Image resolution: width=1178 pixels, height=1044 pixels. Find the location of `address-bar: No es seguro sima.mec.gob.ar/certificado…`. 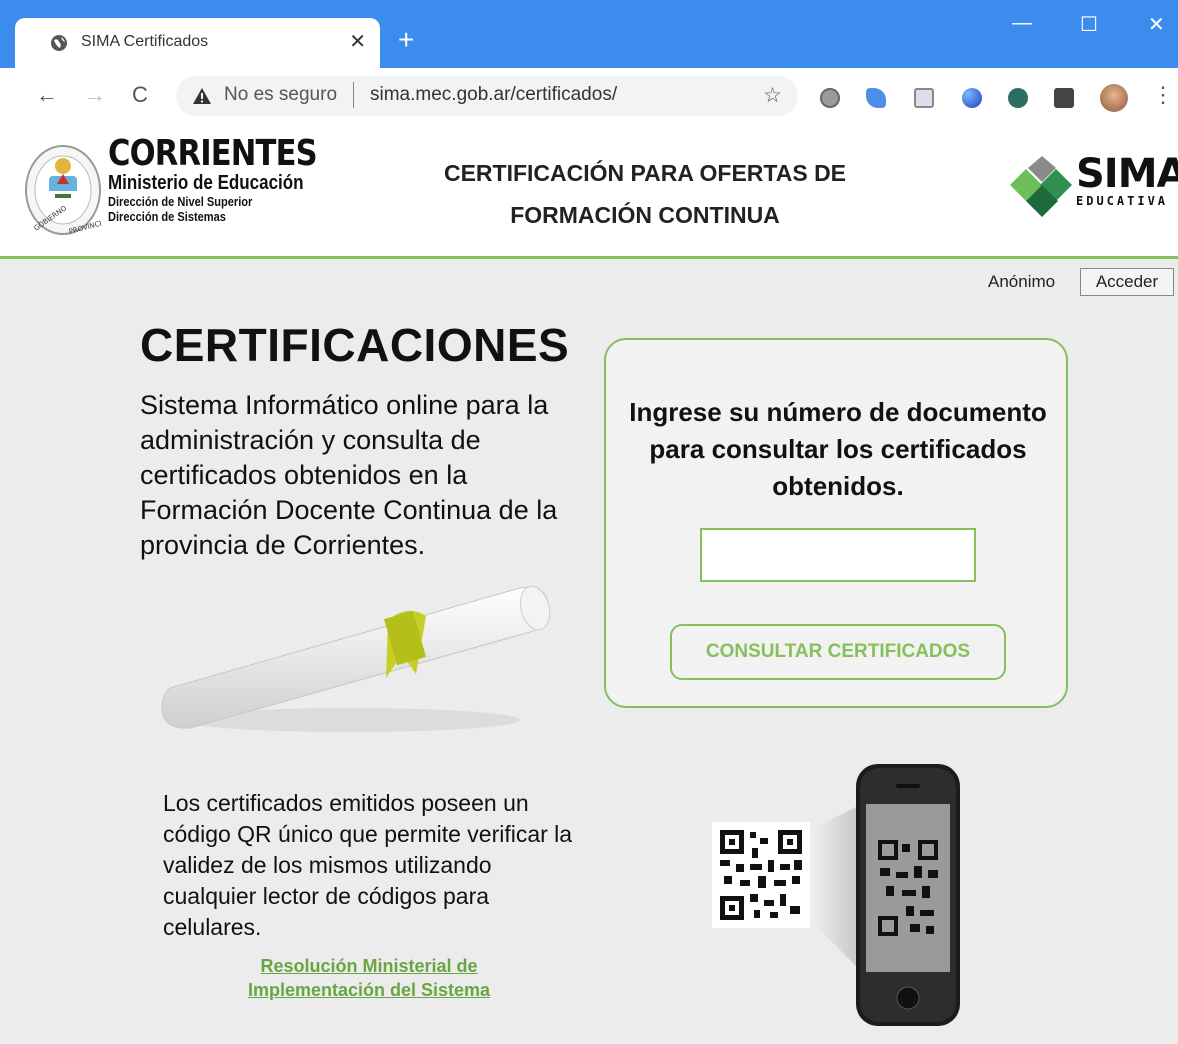

address-bar: No es seguro sima.mec.gob.ar/certificado… is located at coordinates (487, 96).